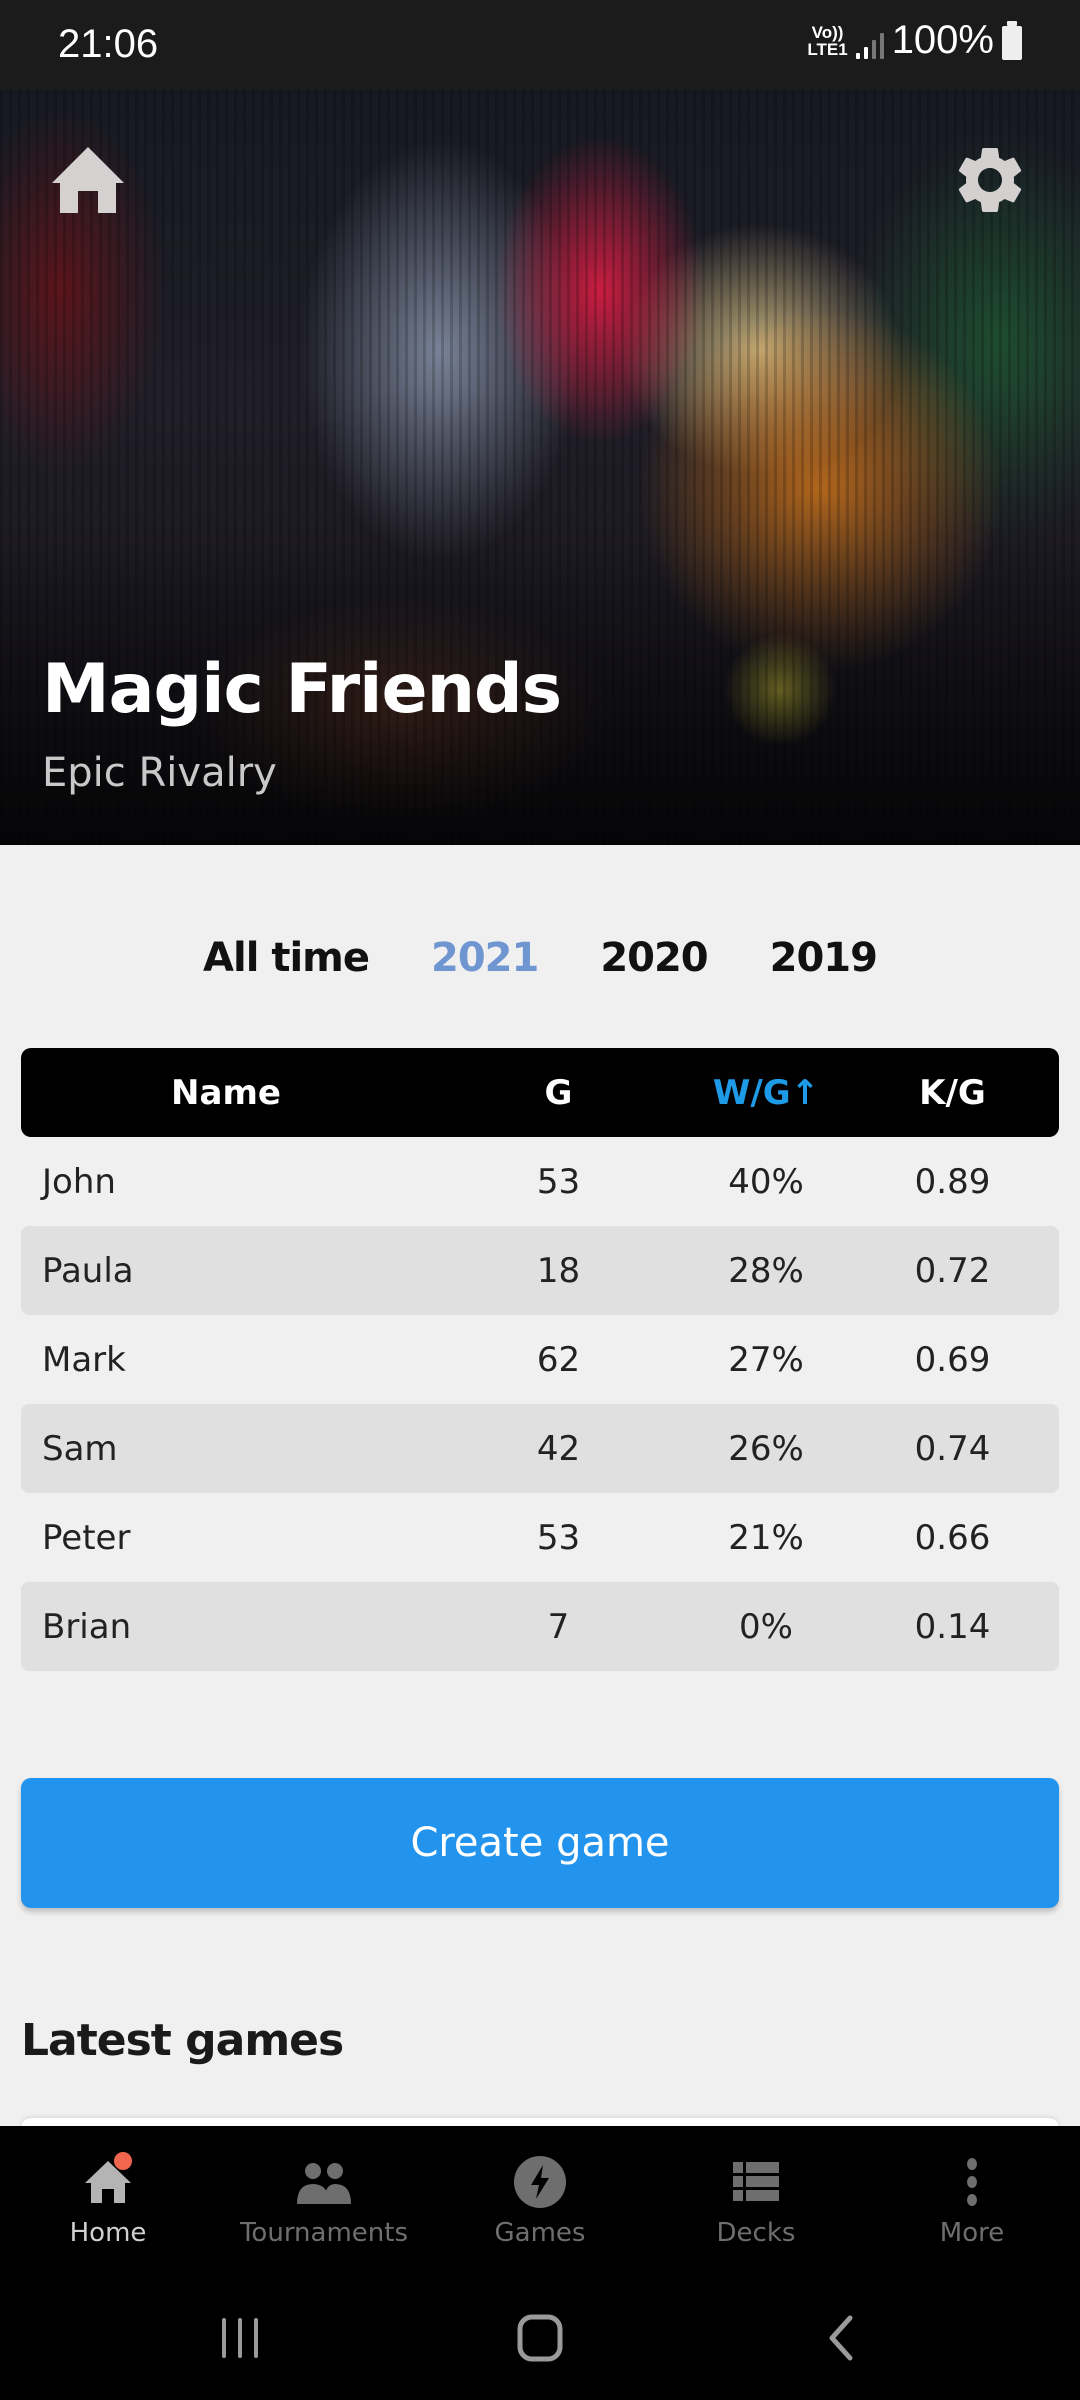 The image size is (1080, 2400). I want to click on tab-all-time: All time, so click(286, 958).